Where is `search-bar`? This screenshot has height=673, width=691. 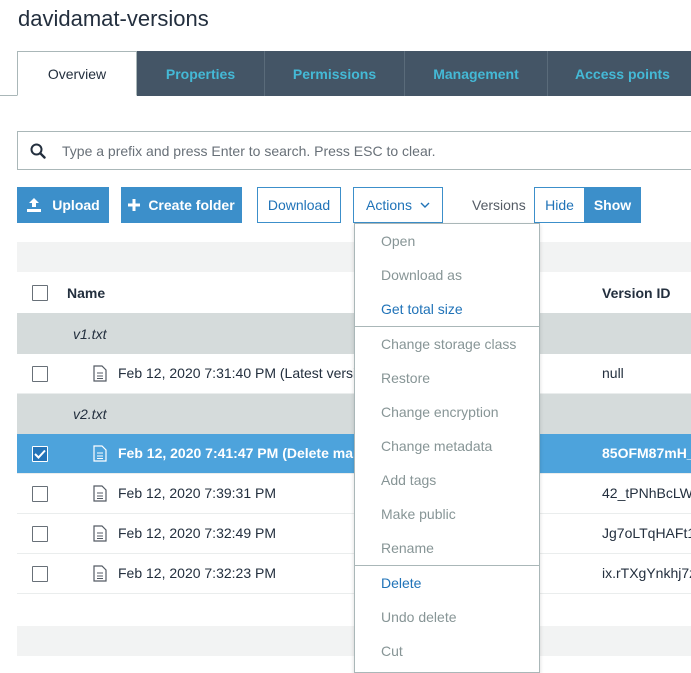
search-bar is located at coordinates (354, 150).